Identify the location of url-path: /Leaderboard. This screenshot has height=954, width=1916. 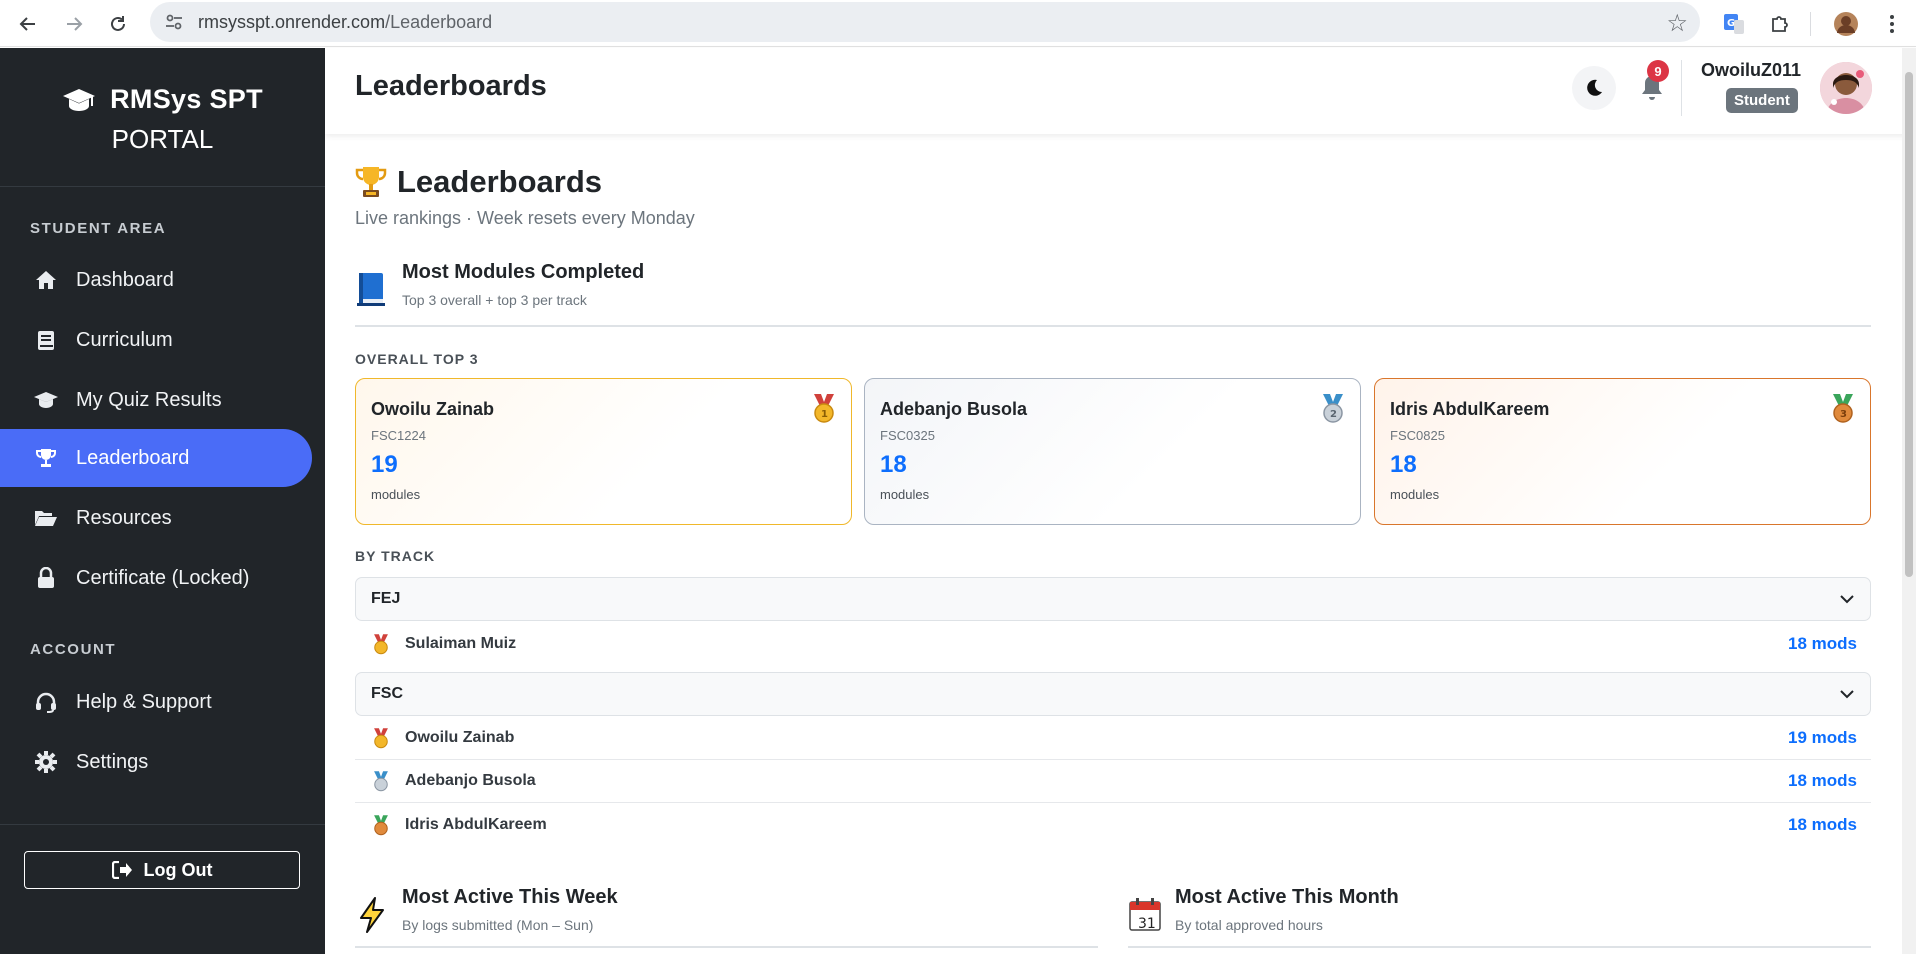
(439, 22).